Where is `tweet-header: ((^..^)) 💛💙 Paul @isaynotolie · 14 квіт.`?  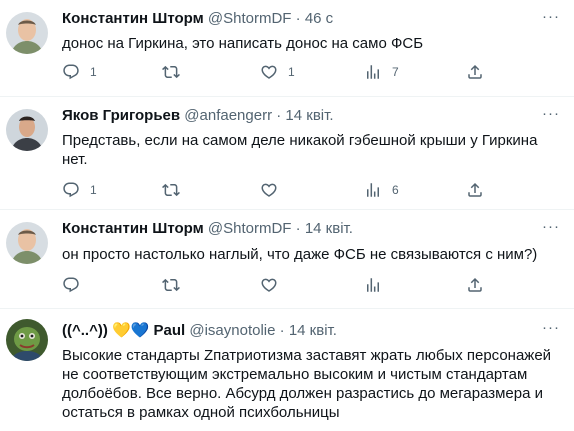
tweet-header: ((^..^)) 💛💙 Paul @isaynotolie · 14 квіт. is located at coordinates (199, 330).